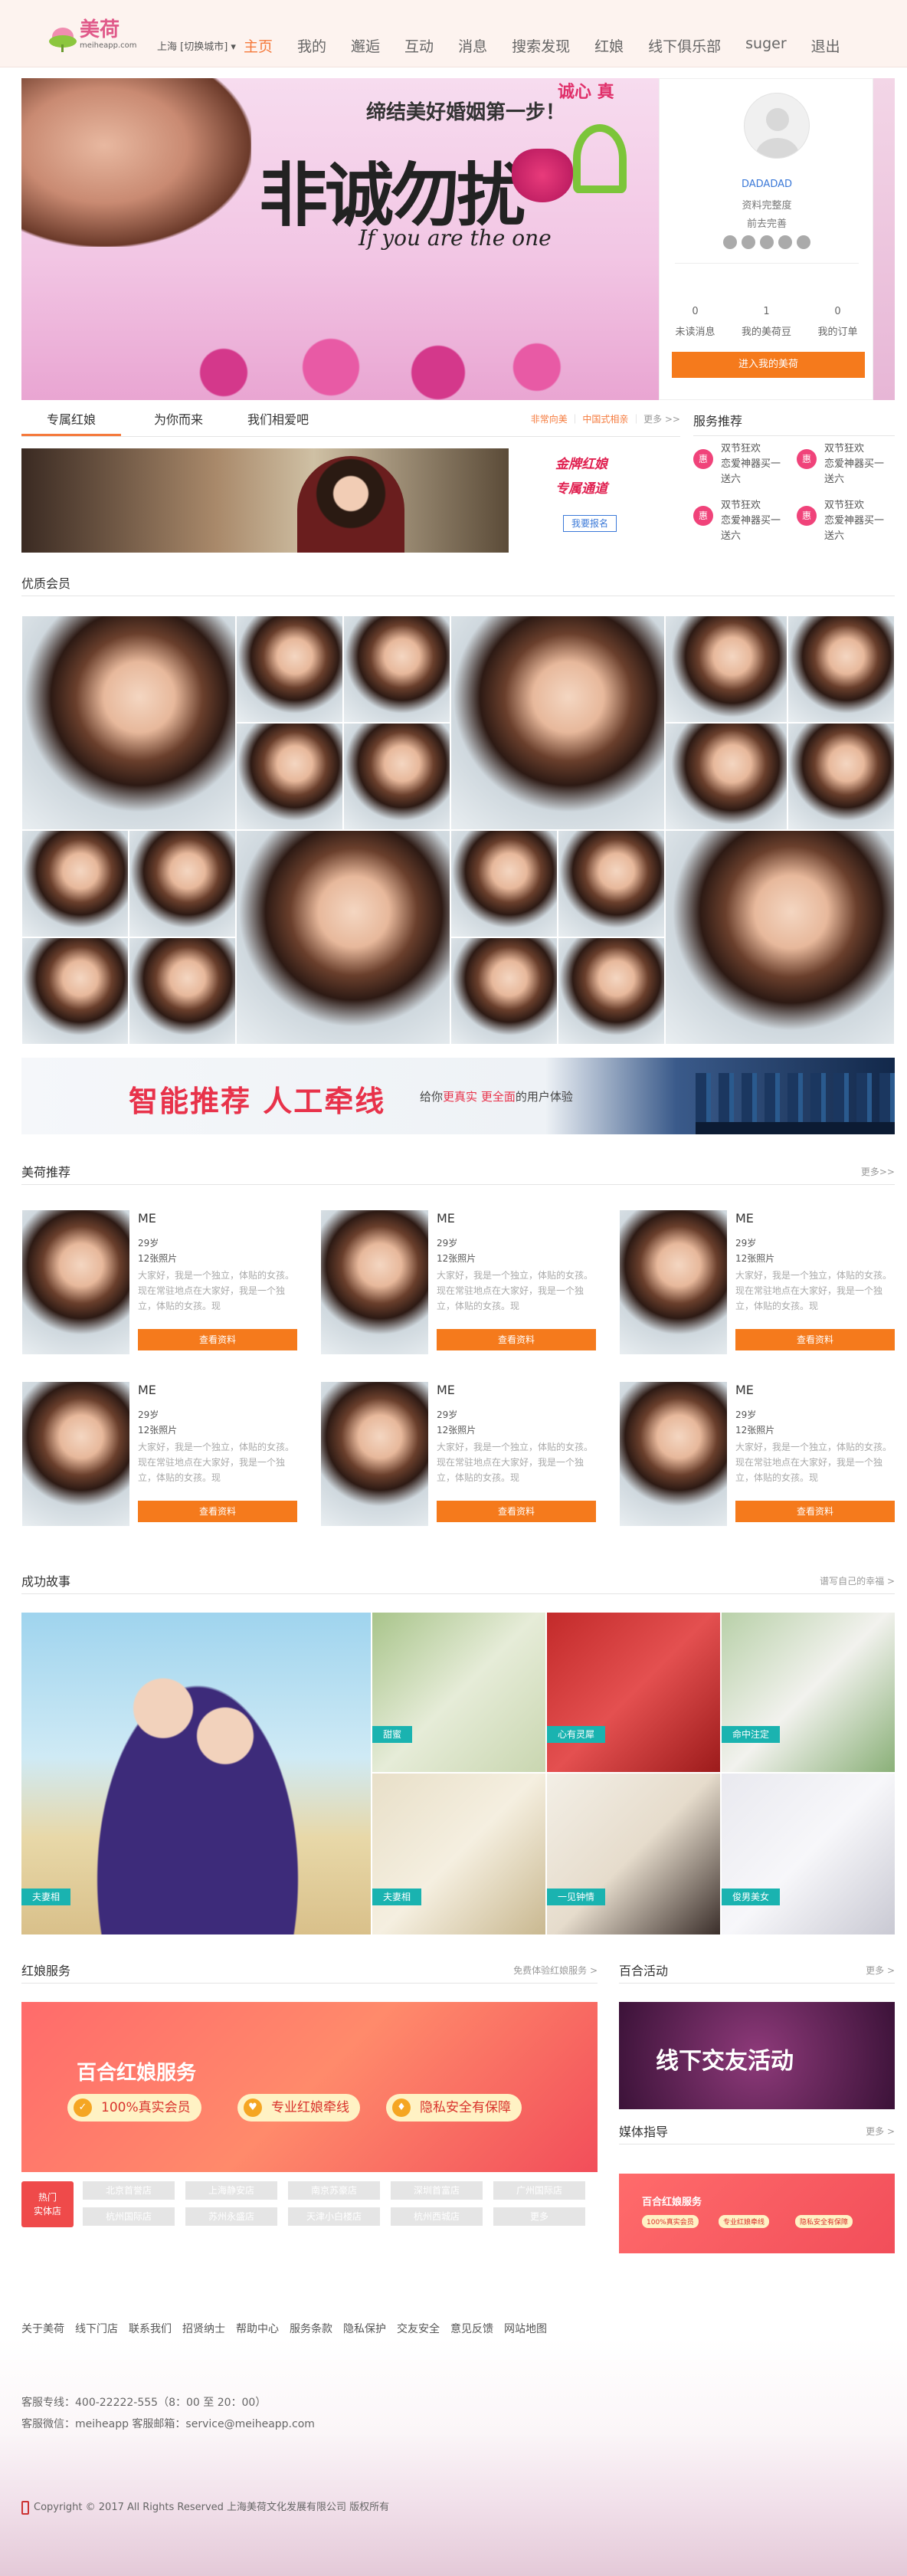  Describe the element at coordinates (766, 45) in the screenshot. I see `nav-item-suger: suger` at that location.